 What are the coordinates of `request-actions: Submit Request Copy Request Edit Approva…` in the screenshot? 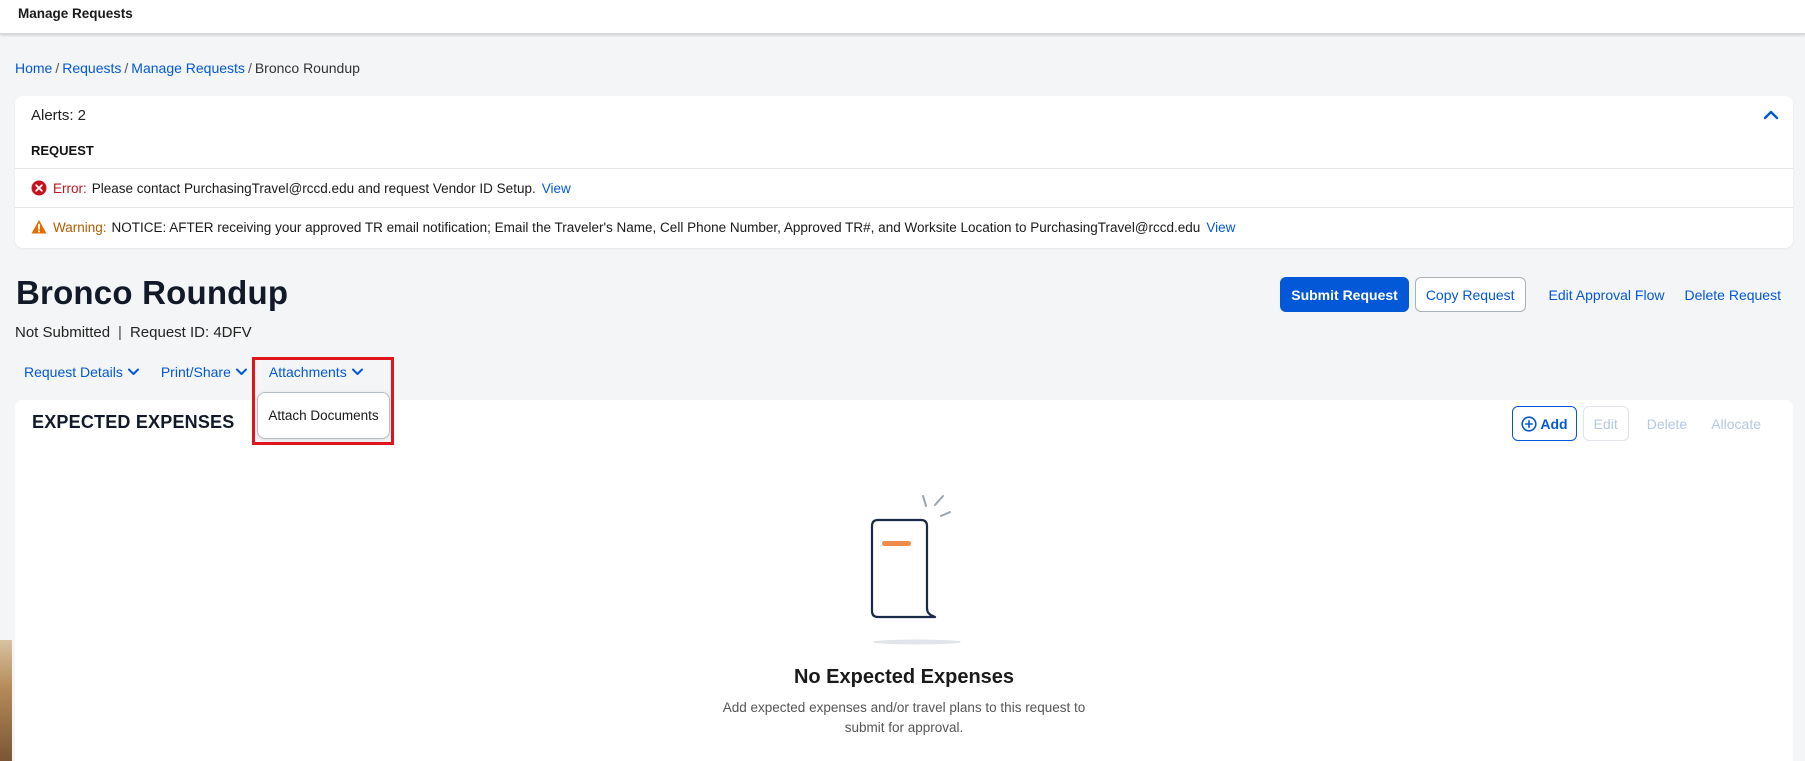 It's located at (1533, 294).